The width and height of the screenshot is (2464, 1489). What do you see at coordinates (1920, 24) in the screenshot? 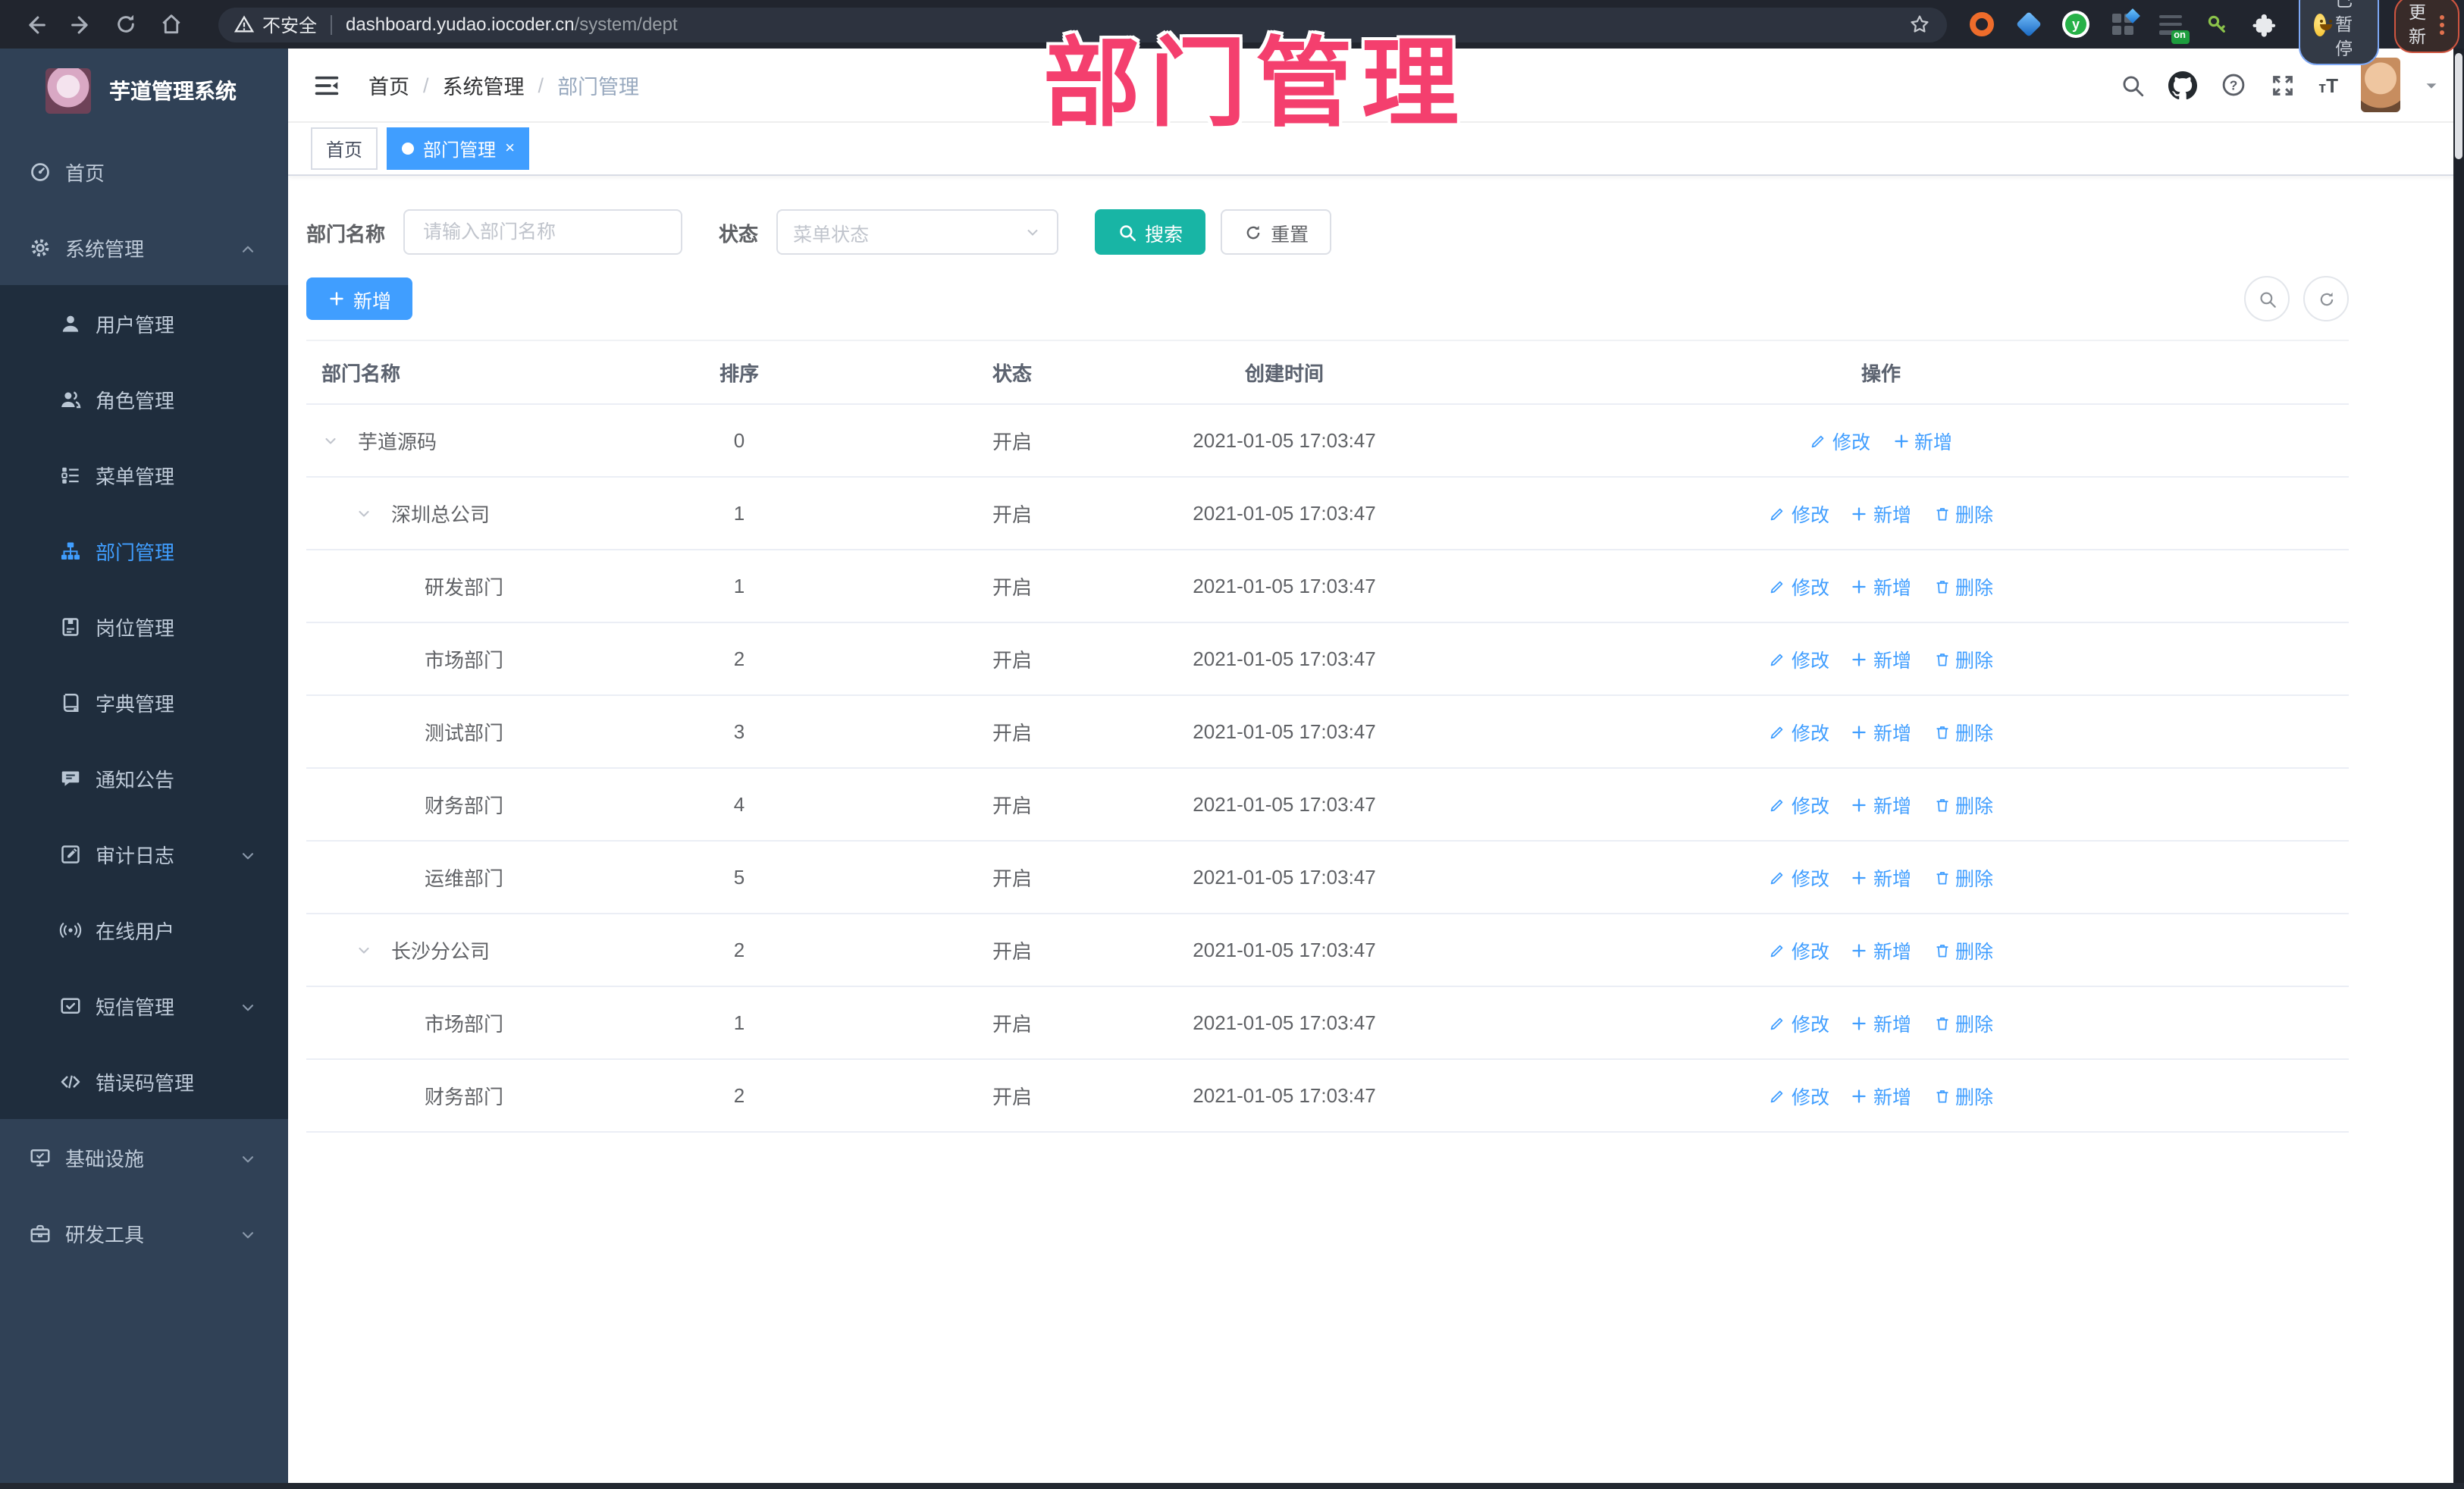
I see `star-icon` at bounding box center [1920, 24].